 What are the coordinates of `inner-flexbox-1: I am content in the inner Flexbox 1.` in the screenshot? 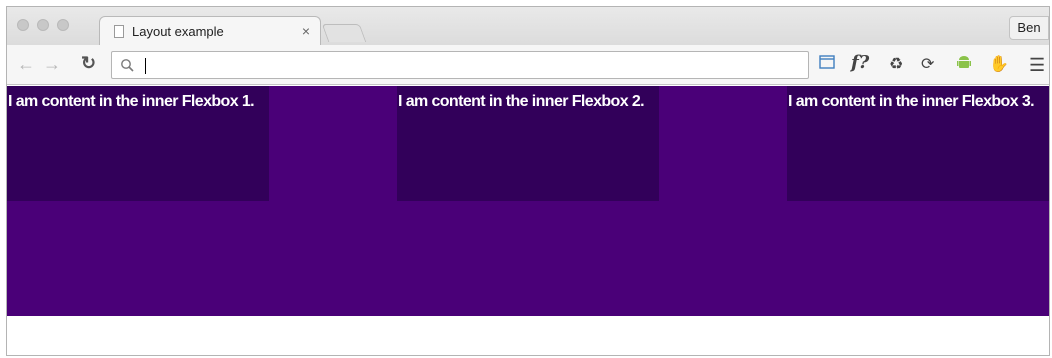 It's located at (138, 143).